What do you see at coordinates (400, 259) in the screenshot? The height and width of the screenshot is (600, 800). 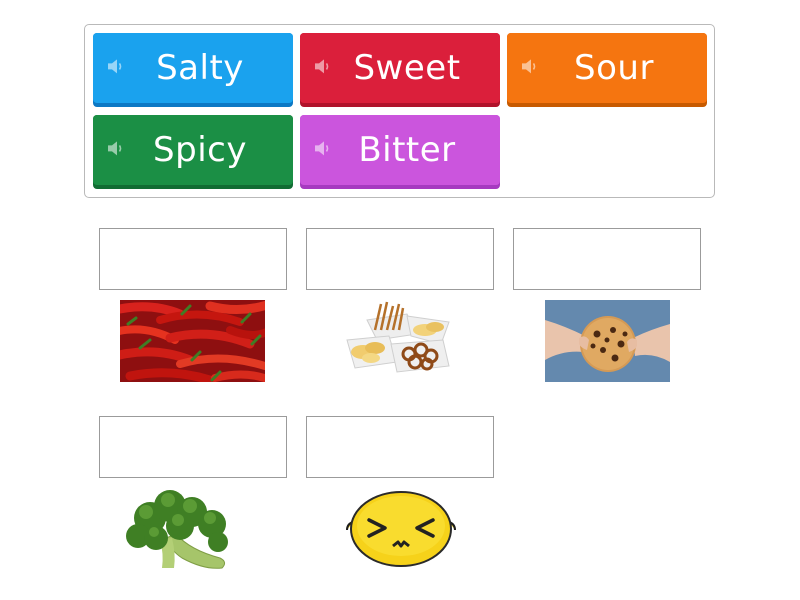 I see `drop-zone-pretzels` at bounding box center [400, 259].